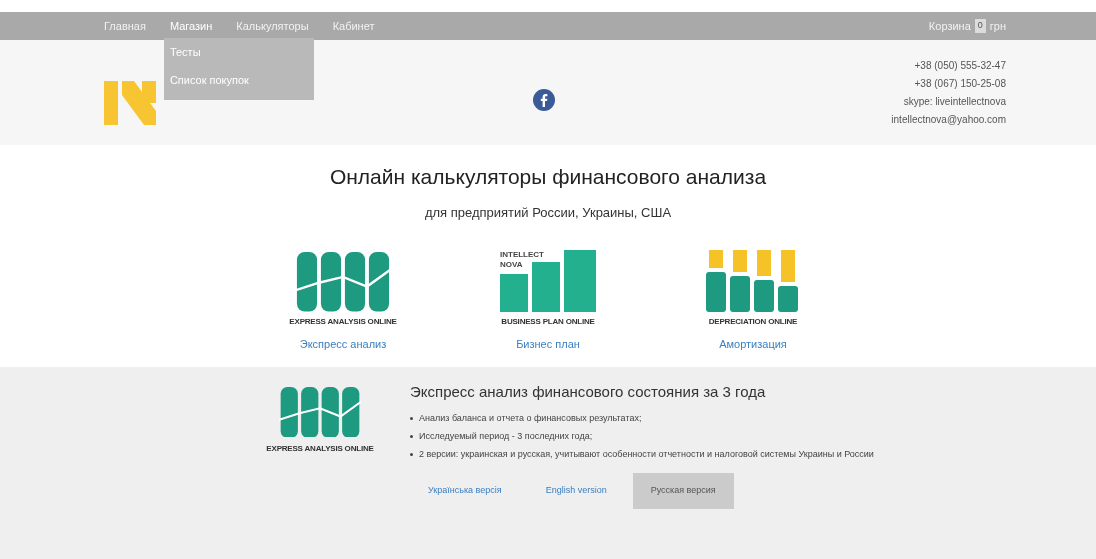 This screenshot has height=559, width=1096. What do you see at coordinates (548, 177) in the screenshot?
I see `page-title: Онлайн калькуляторы финансового анализа` at bounding box center [548, 177].